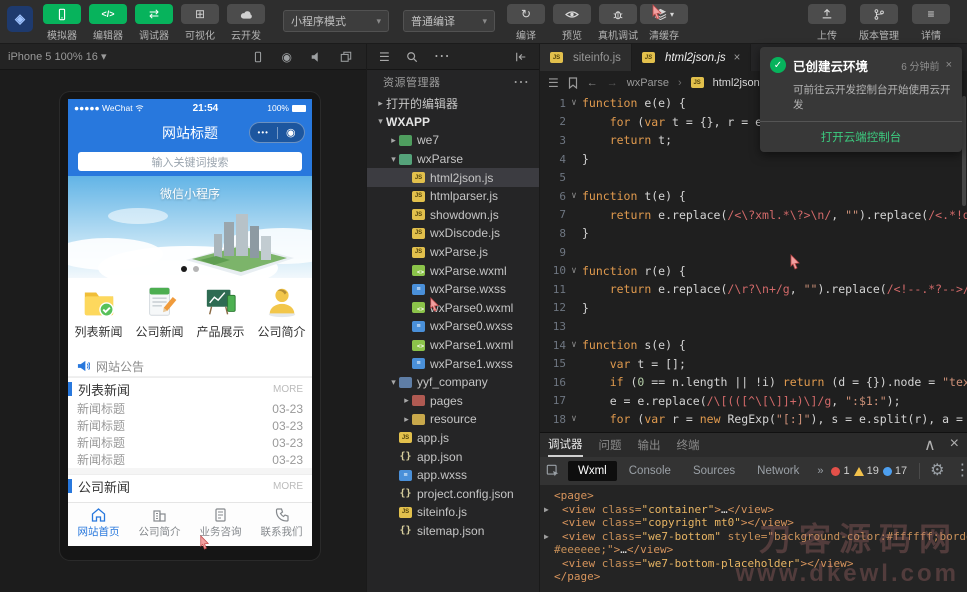 The width and height of the screenshot is (967, 592). What do you see at coordinates (220, 320) in the screenshot?
I see `grid-entry-board: 产品展示` at bounding box center [220, 320].